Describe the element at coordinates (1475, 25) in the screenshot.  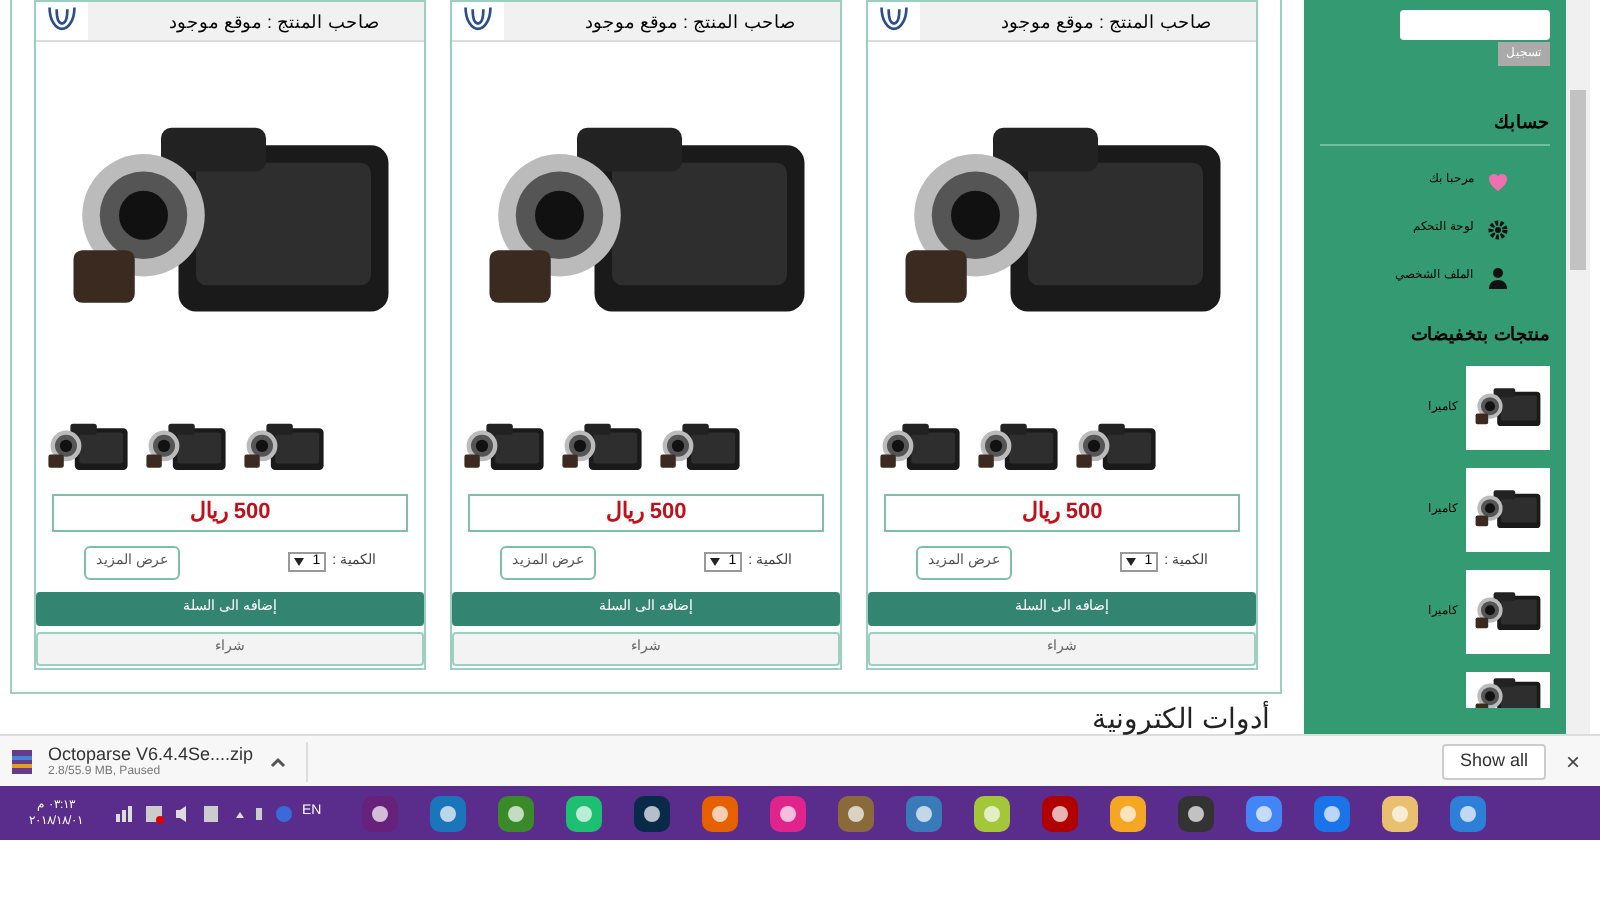
I see `username-field` at that location.